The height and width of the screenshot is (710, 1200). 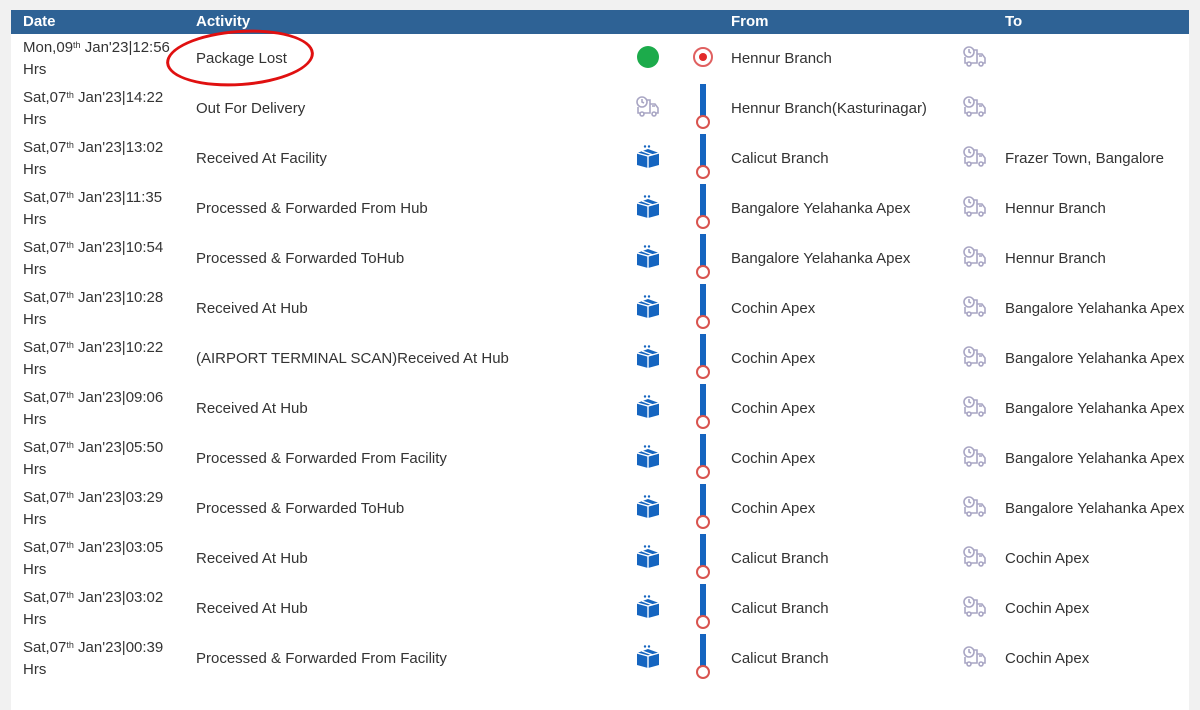 I want to click on column-header-date: Date, so click(x=39, y=21).